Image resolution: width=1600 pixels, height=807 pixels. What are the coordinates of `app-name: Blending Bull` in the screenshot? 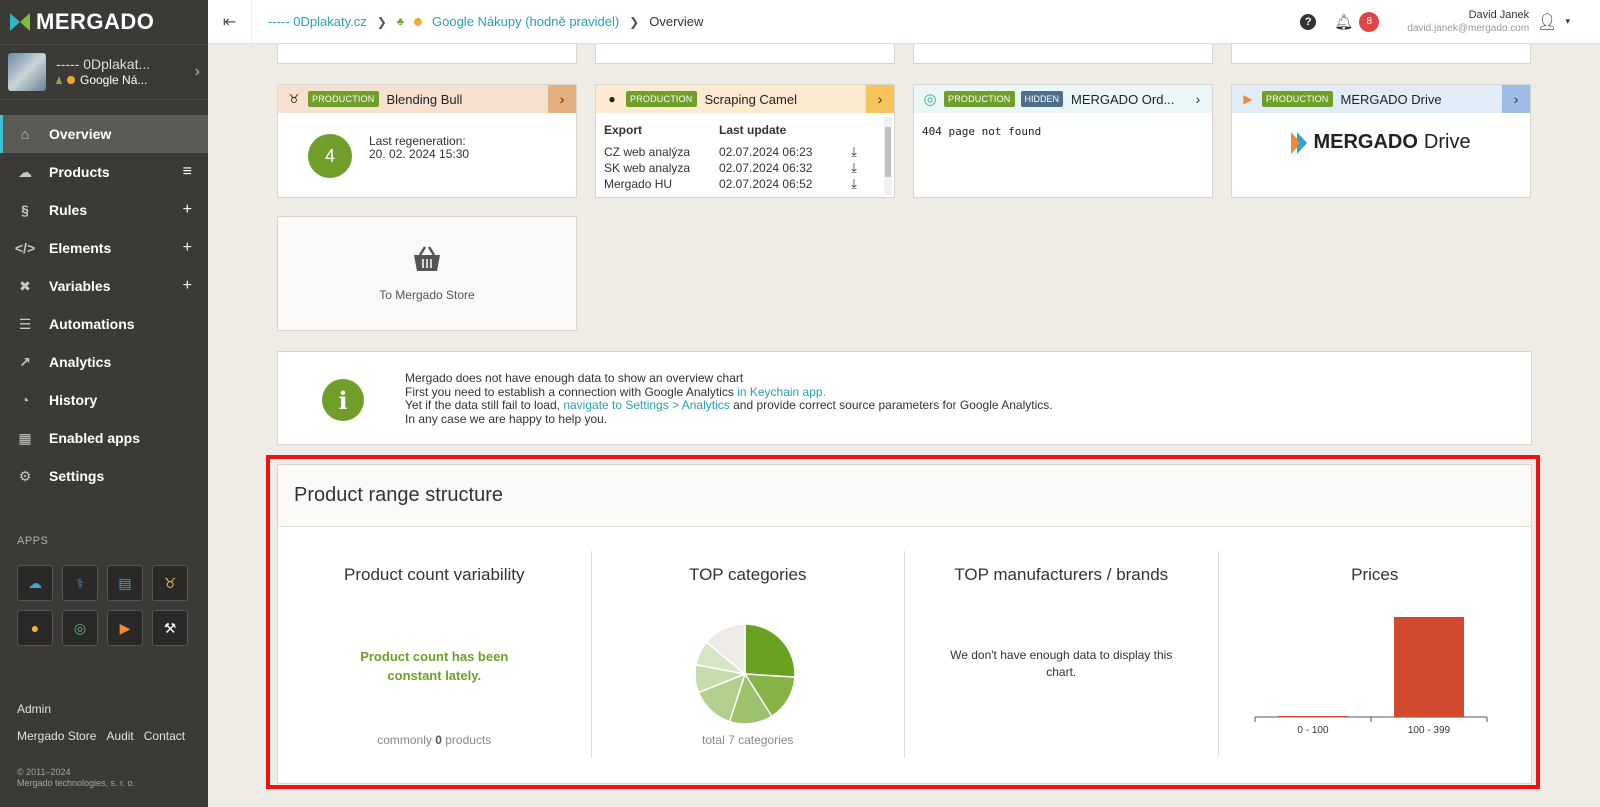 It's located at (424, 99).